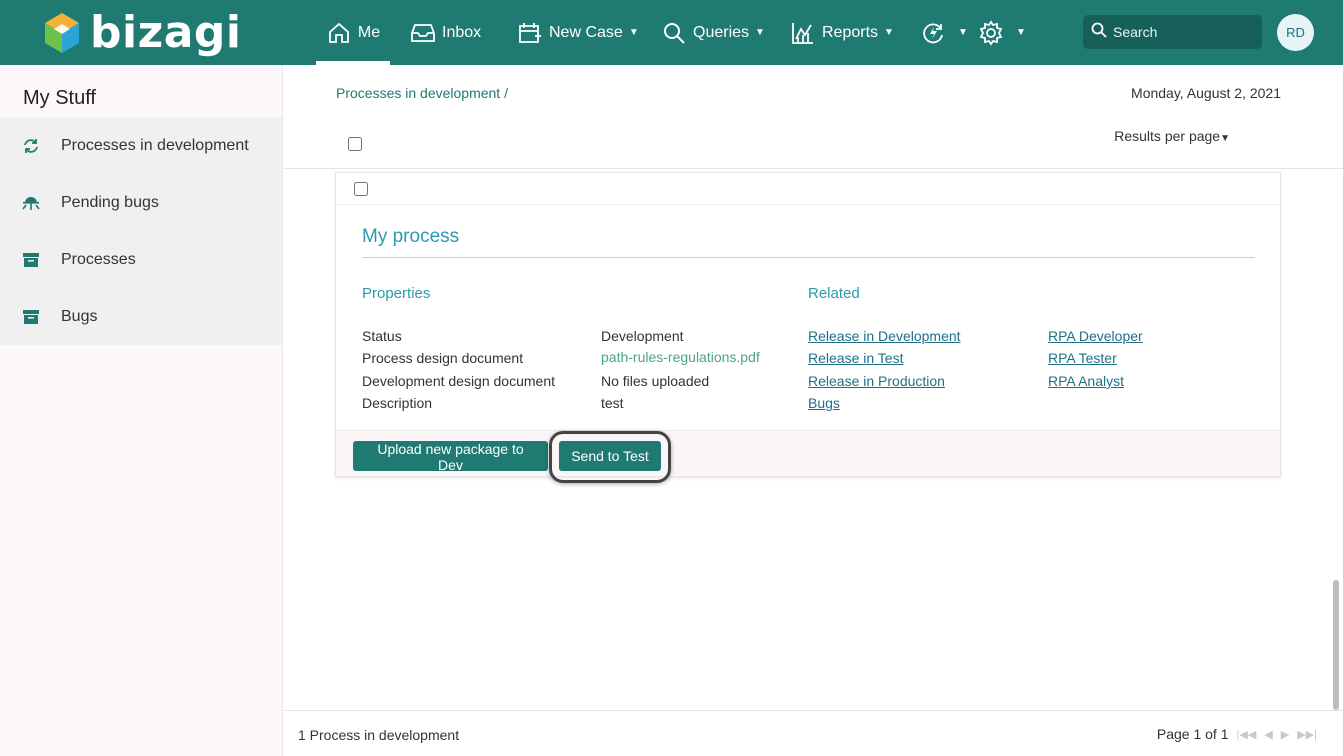  I want to click on results-per-page-label: Results per page, so click(1167, 136).